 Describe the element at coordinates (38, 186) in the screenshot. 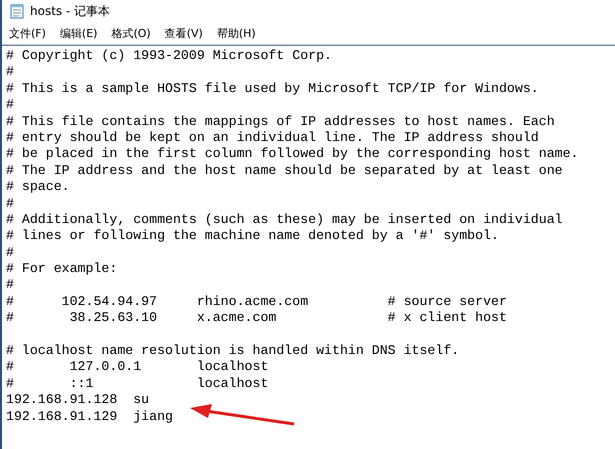

I see `text-line: # space.` at that location.